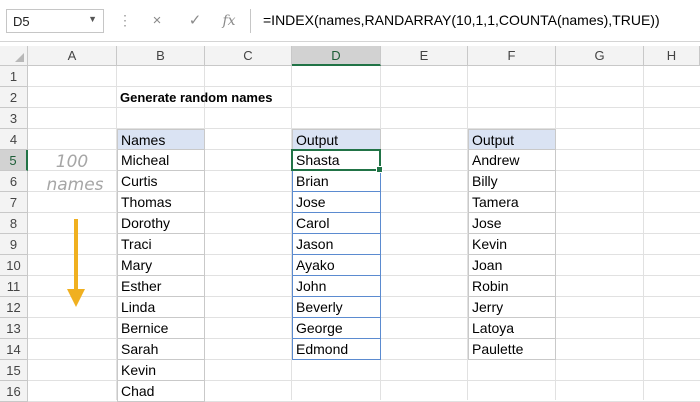  Describe the element at coordinates (512, 202) in the screenshot. I see `output-table-2-cell: Tamera` at that location.